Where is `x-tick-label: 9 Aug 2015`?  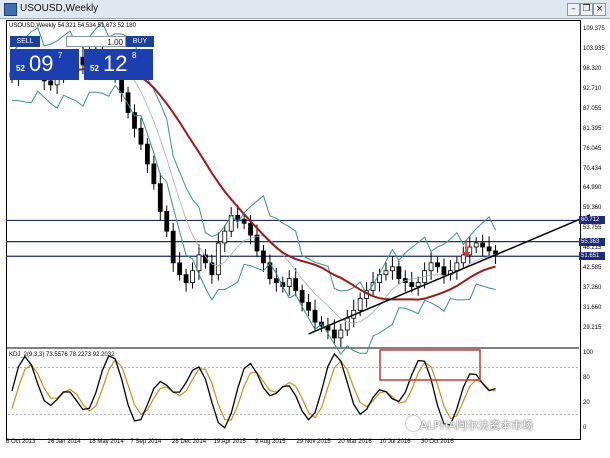 x-tick-label: 9 Aug 2015 is located at coordinates (270, 442).